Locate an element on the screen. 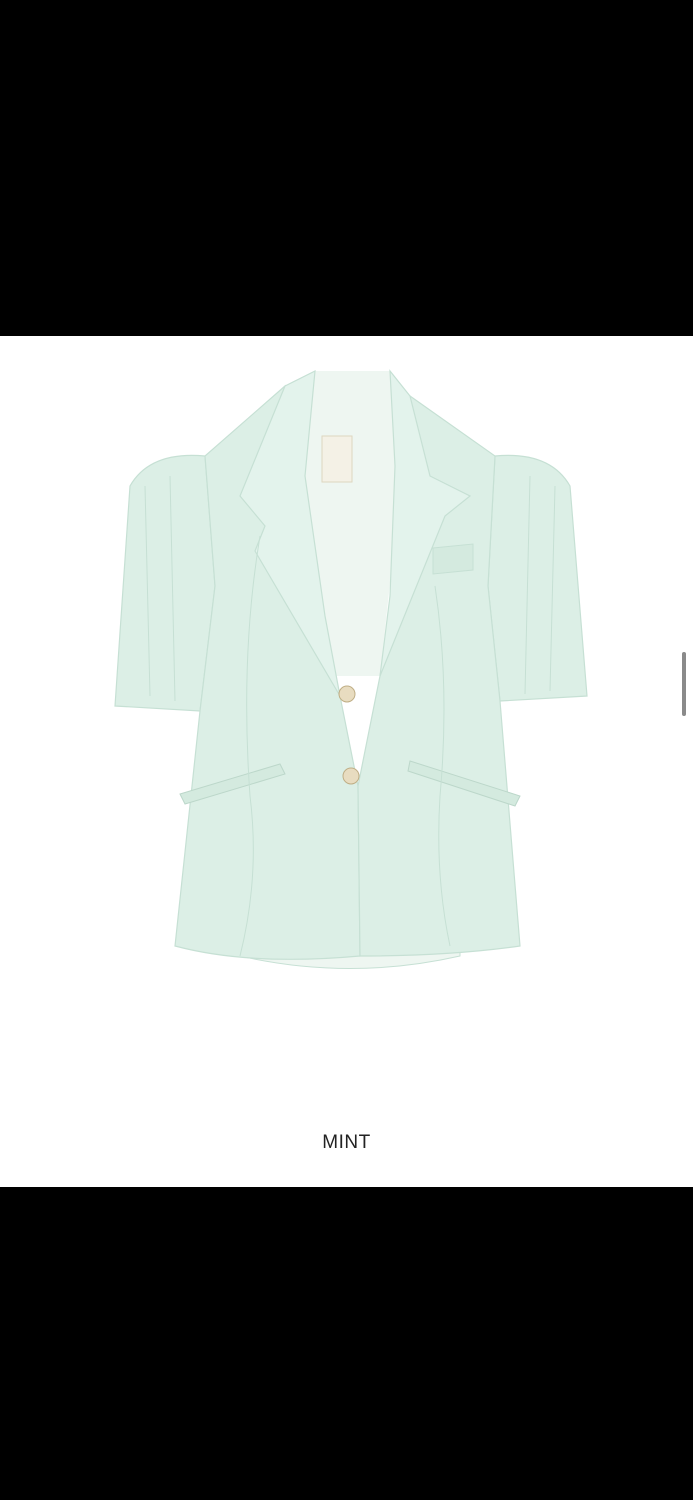  color-label: MINT is located at coordinates (346, 1142).